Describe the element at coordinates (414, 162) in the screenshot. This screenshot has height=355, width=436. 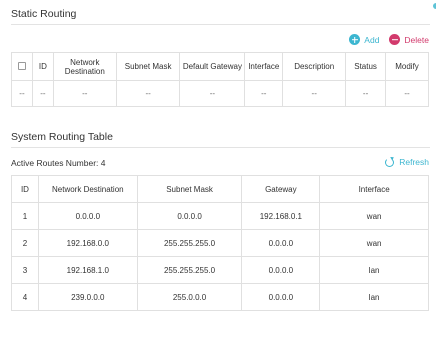
I see `refresh-label: Refresh` at that location.